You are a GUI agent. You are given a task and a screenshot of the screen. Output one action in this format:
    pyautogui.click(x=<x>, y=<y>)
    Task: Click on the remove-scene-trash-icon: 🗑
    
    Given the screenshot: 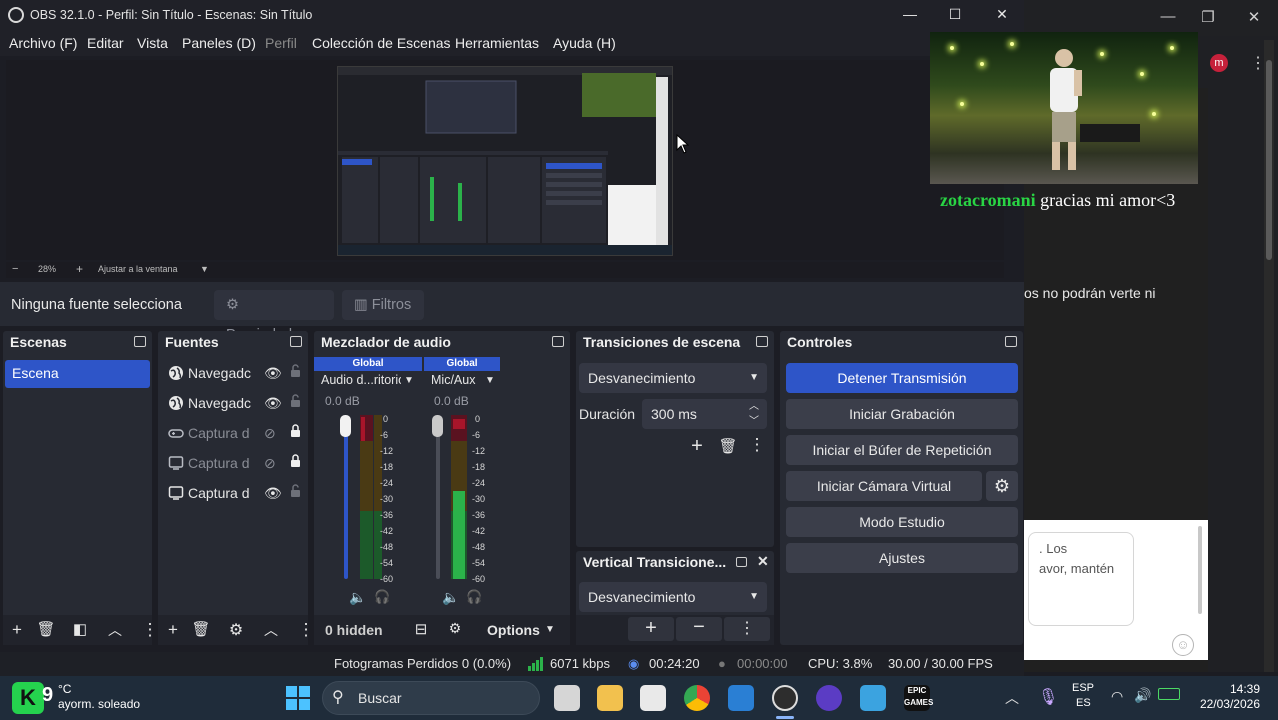 What is the action you would take?
    pyautogui.click(x=46, y=629)
    